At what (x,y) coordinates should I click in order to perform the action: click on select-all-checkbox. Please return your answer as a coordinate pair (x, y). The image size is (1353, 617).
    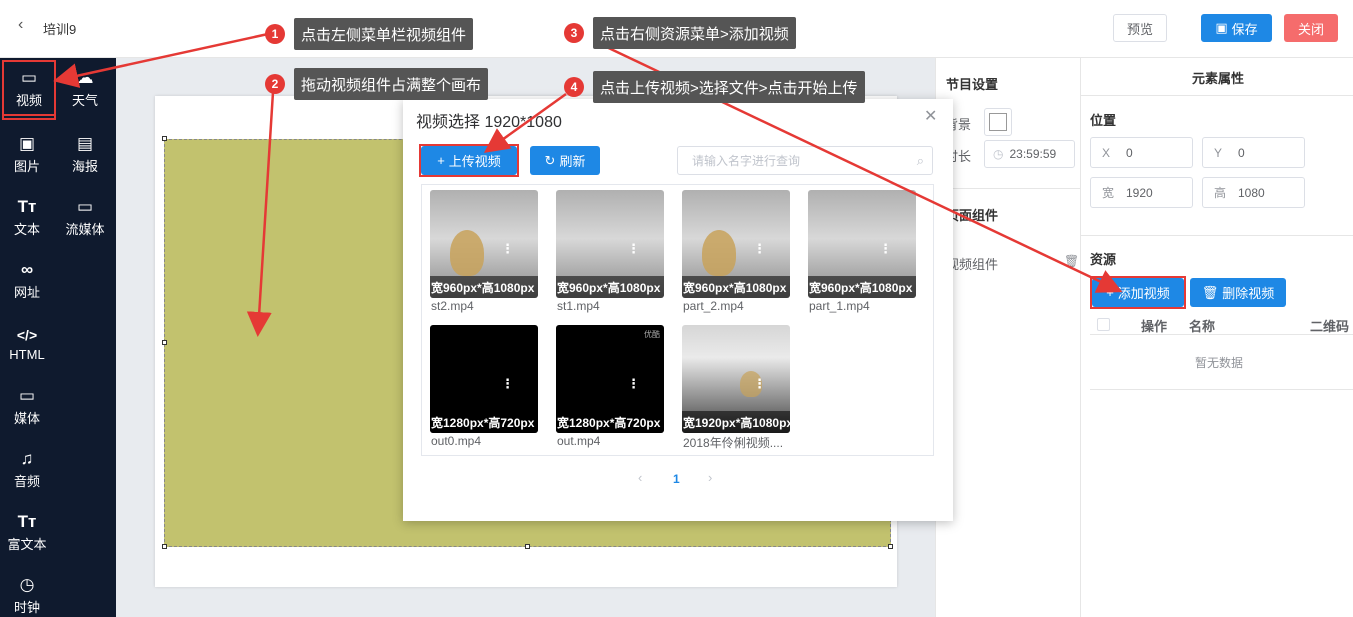
    Looking at the image, I should click on (1103, 324).